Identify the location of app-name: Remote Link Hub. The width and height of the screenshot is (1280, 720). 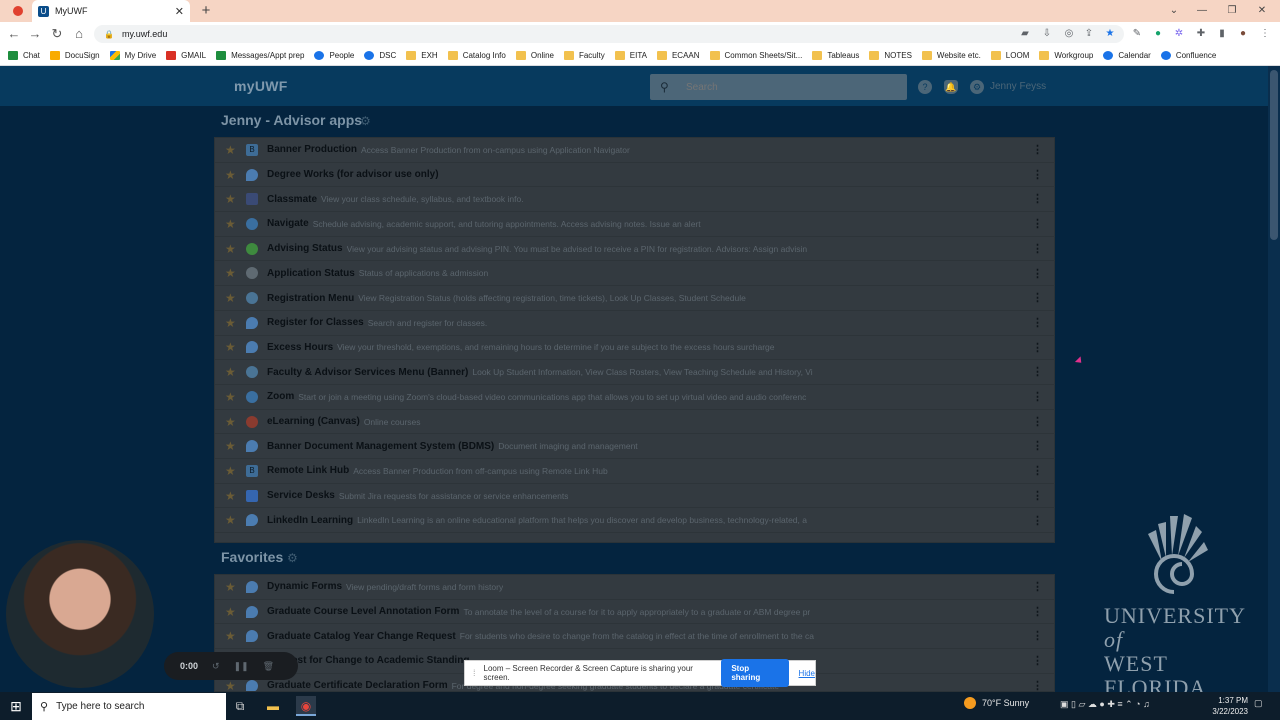
(308, 470).